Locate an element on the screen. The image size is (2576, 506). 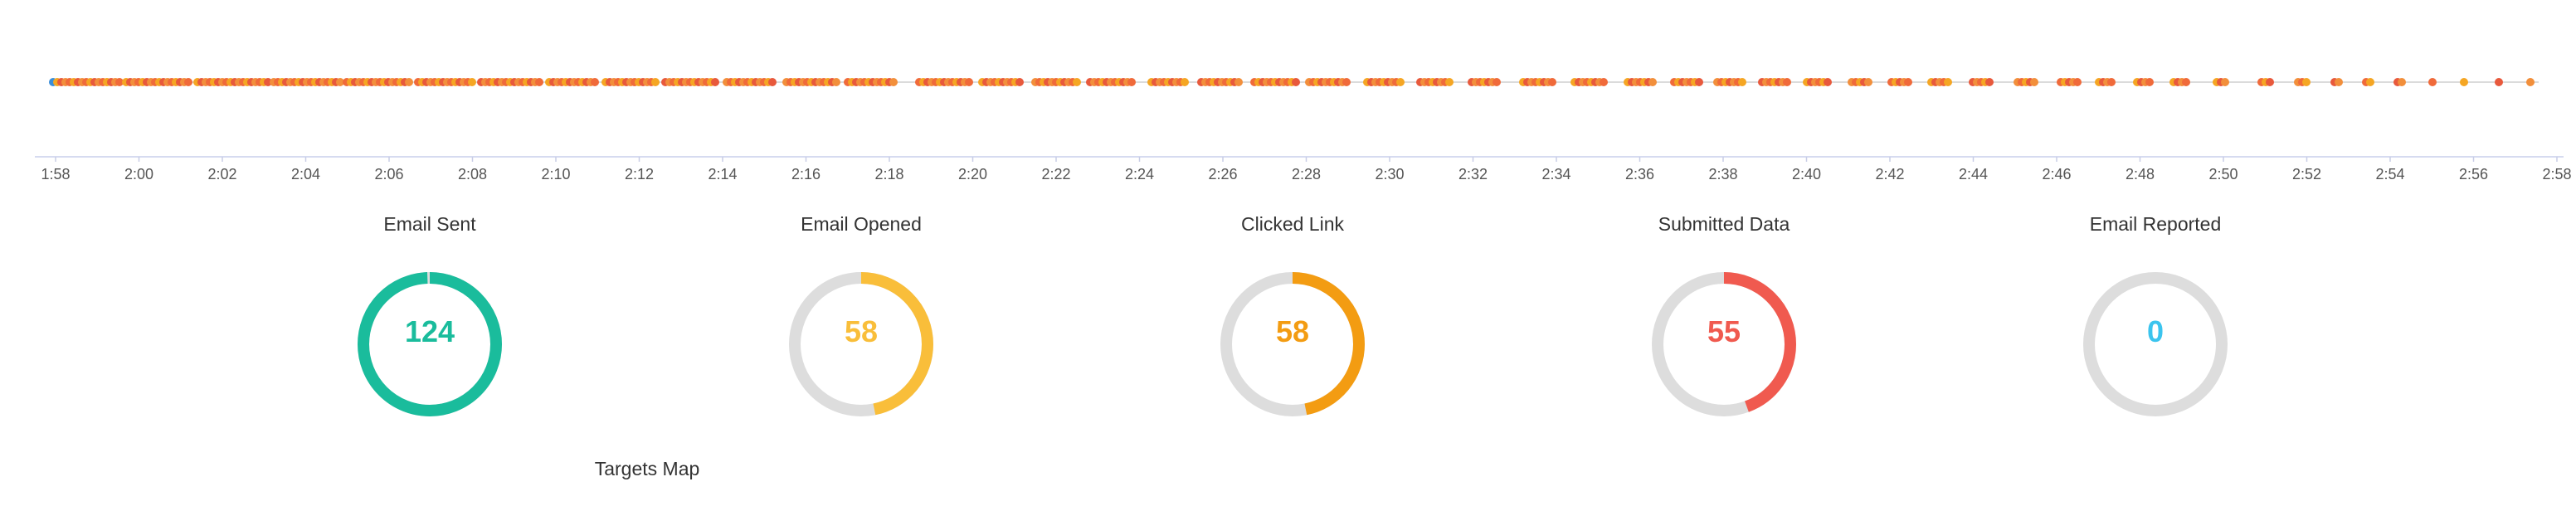
axis-tick-label: 2:28 is located at coordinates (1306, 174).